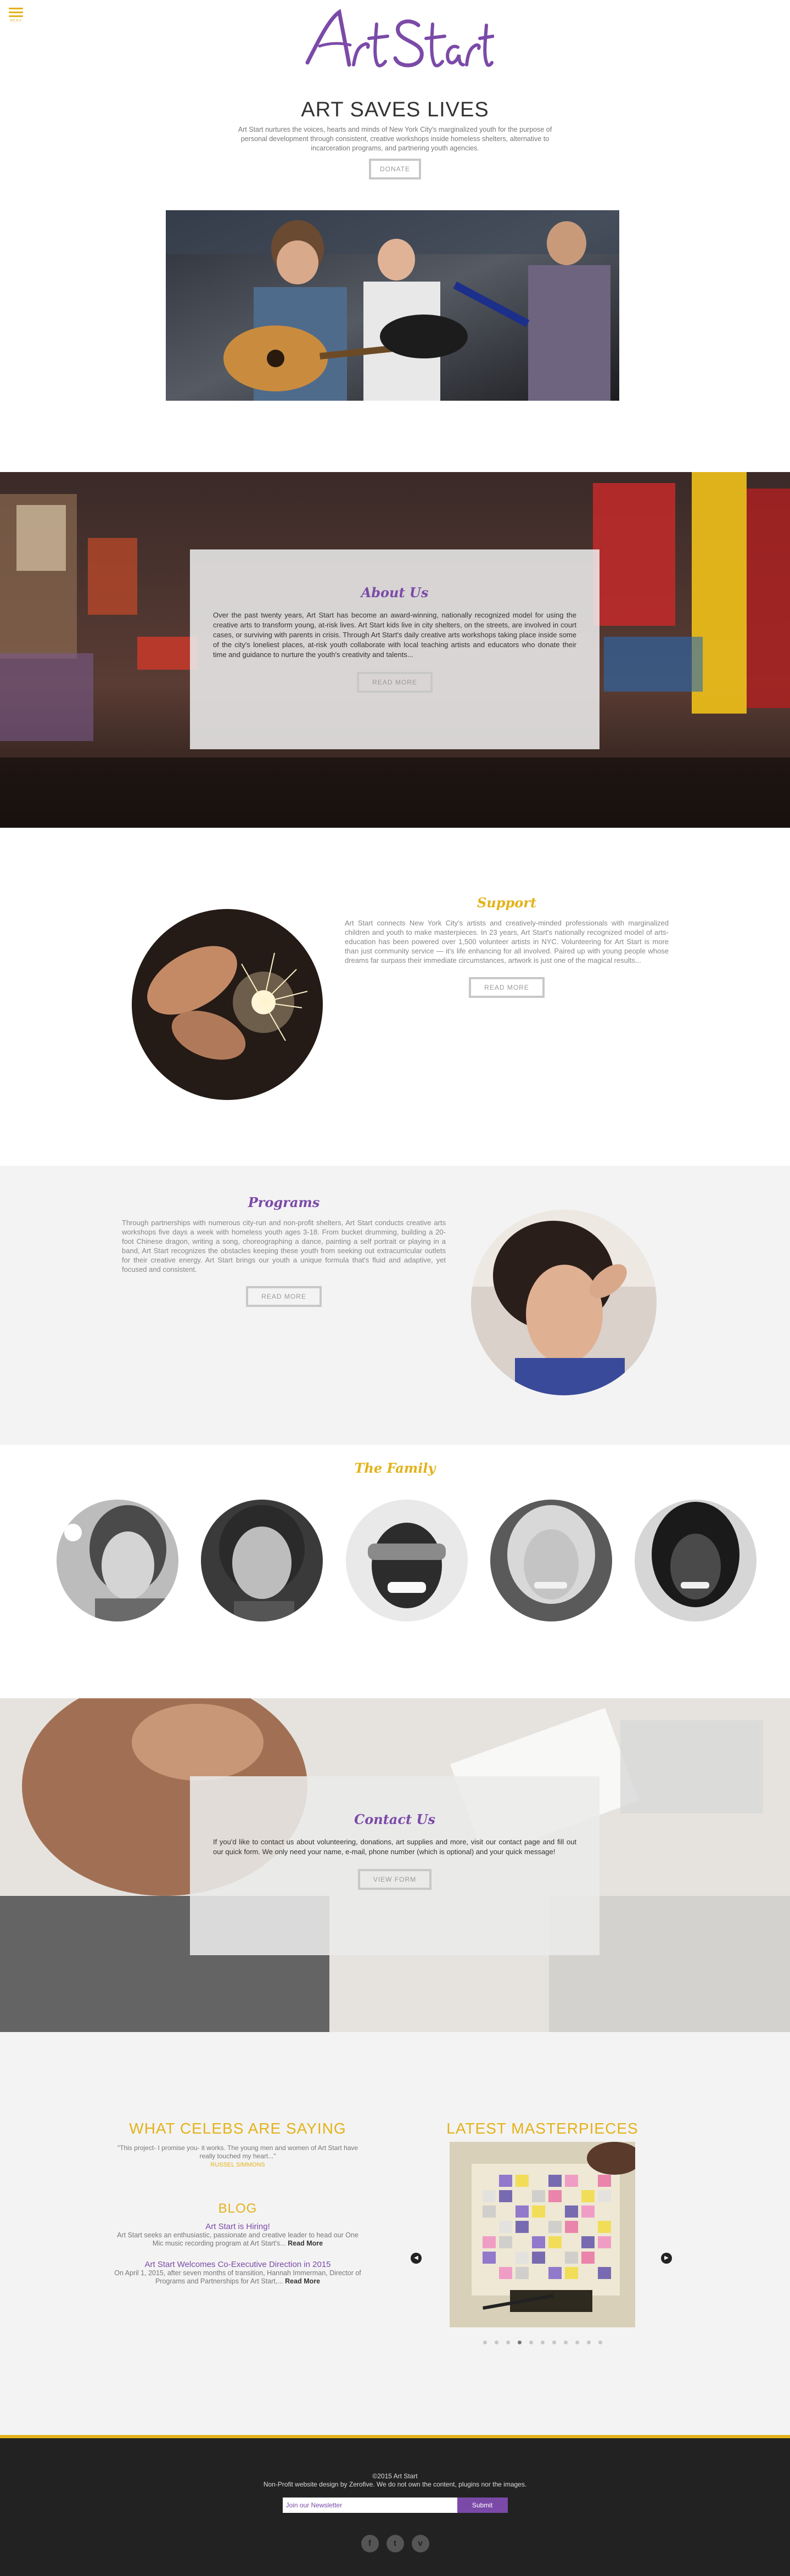 Image resolution: width=790 pixels, height=2576 pixels. What do you see at coordinates (482, 2505) in the screenshot?
I see `newsletter-submit-button: Submit` at bounding box center [482, 2505].